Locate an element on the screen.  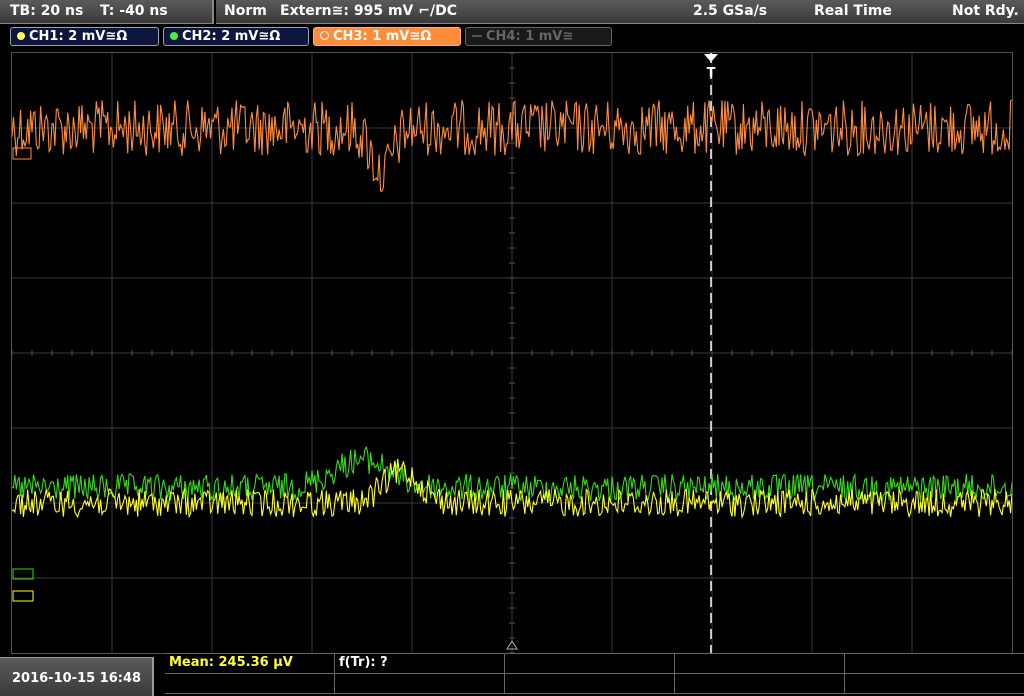
channel-1-tab: CH1: 2 mV≅Ω is located at coordinates (84, 36).